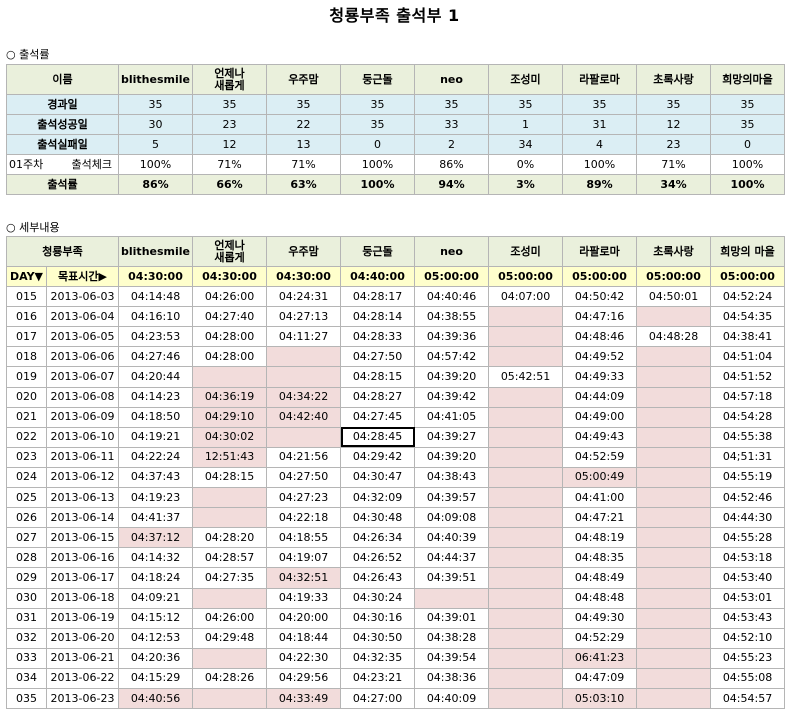 The width and height of the screenshot is (789, 712). Describe the element at coordinates (229, 144) in the screenshot. I see `summary-value-cell: 12` at that location.